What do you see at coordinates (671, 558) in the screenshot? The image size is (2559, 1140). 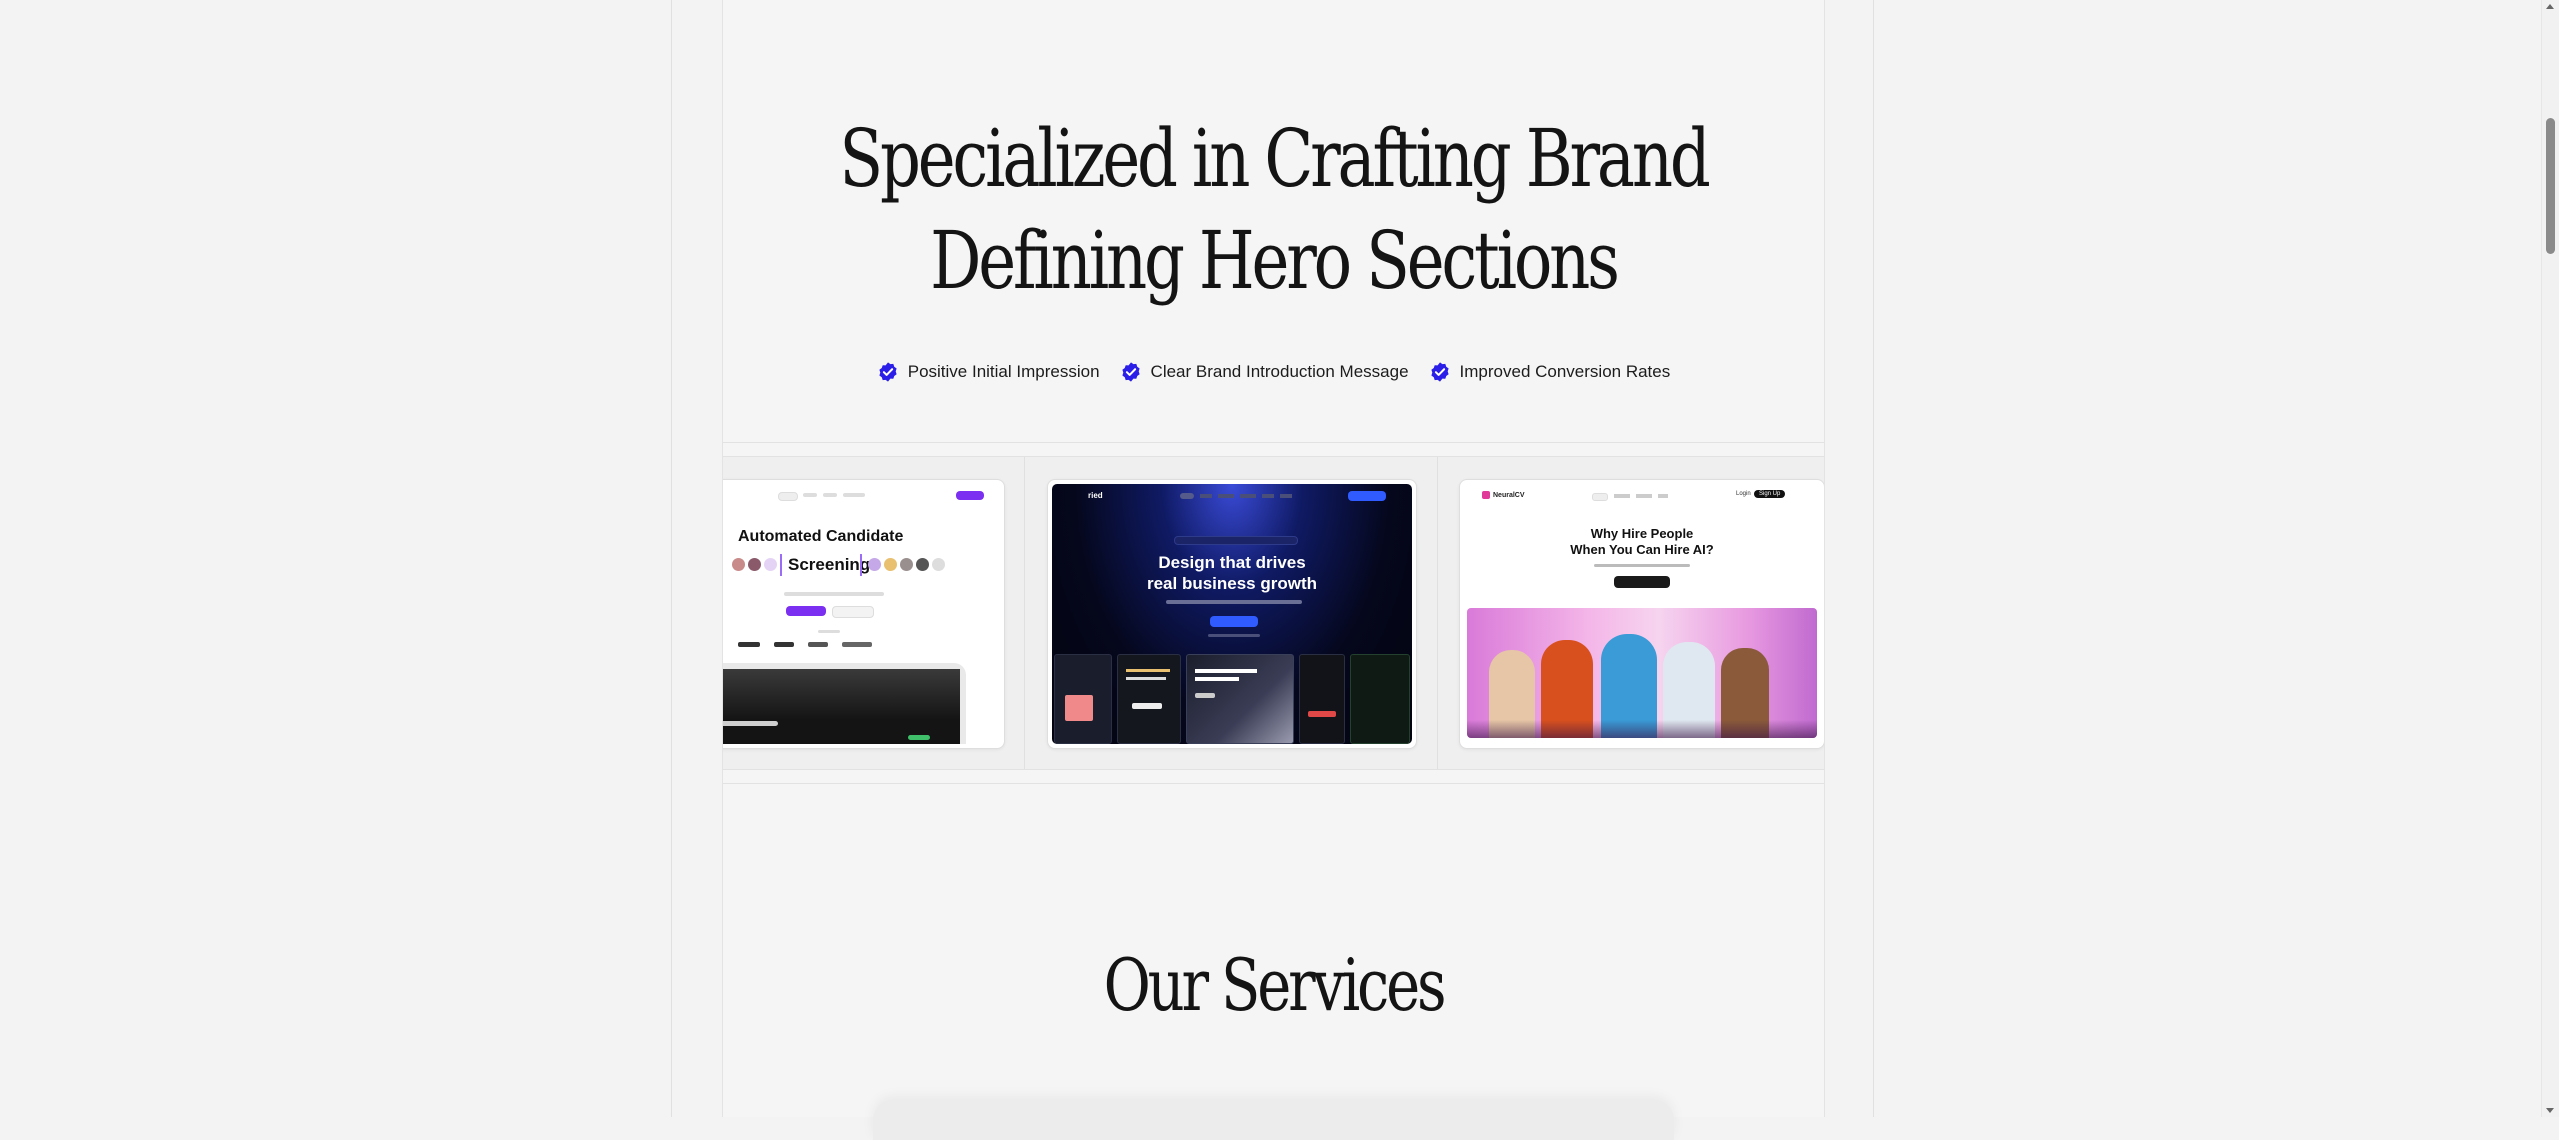 I see `page-guide-line-left` at bounding box center [671, 558].